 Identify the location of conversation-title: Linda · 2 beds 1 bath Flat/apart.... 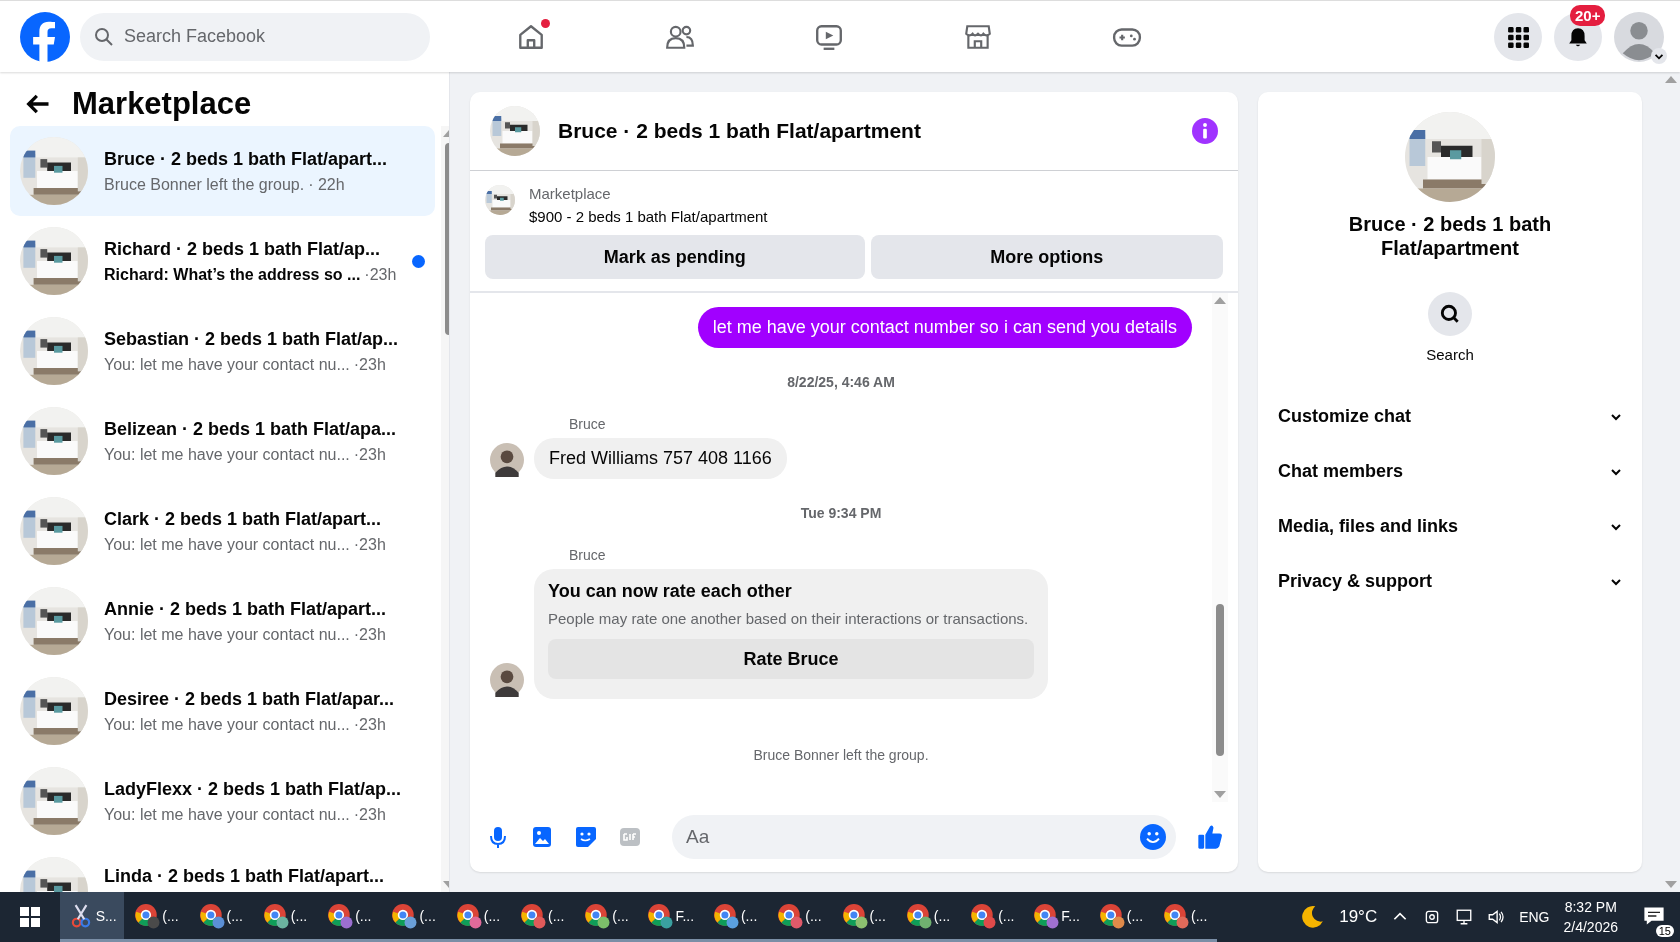
(245, 876).